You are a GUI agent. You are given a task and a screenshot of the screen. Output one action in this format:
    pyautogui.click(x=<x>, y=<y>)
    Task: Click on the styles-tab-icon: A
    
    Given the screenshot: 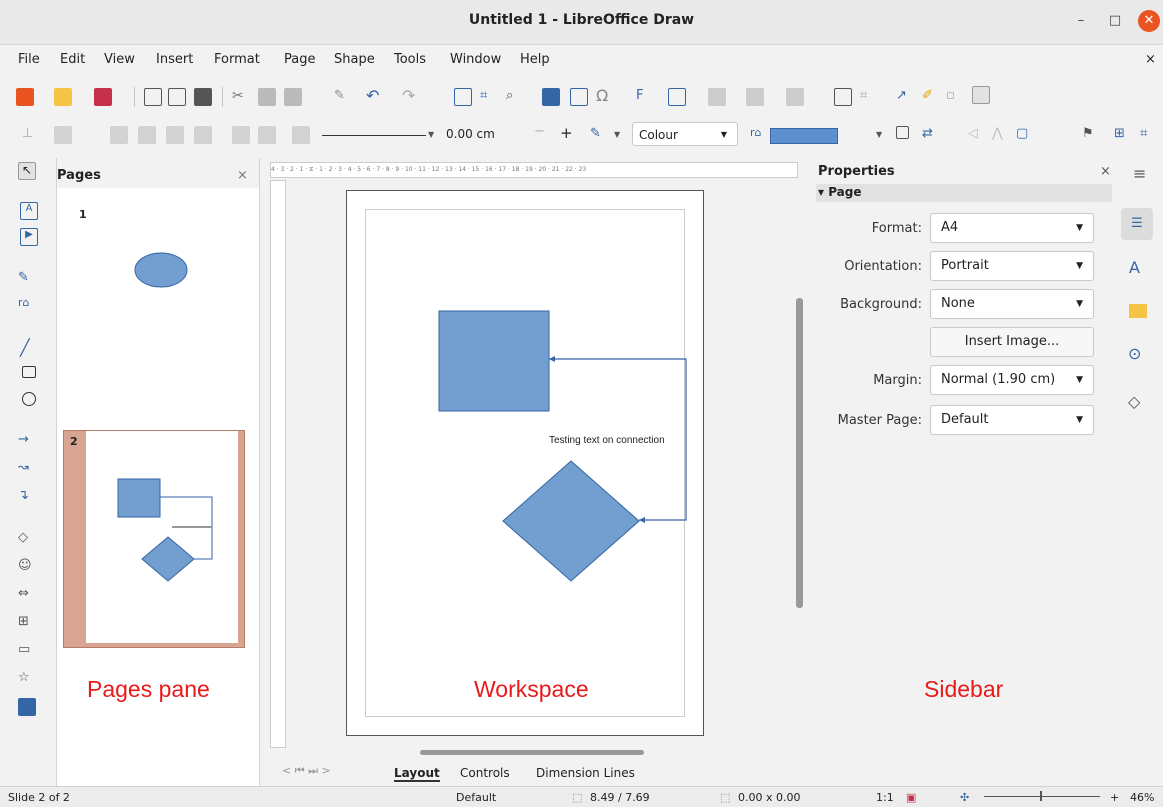 What is the action you would take?
    pyautogui.click(x=1134, y=267)
    